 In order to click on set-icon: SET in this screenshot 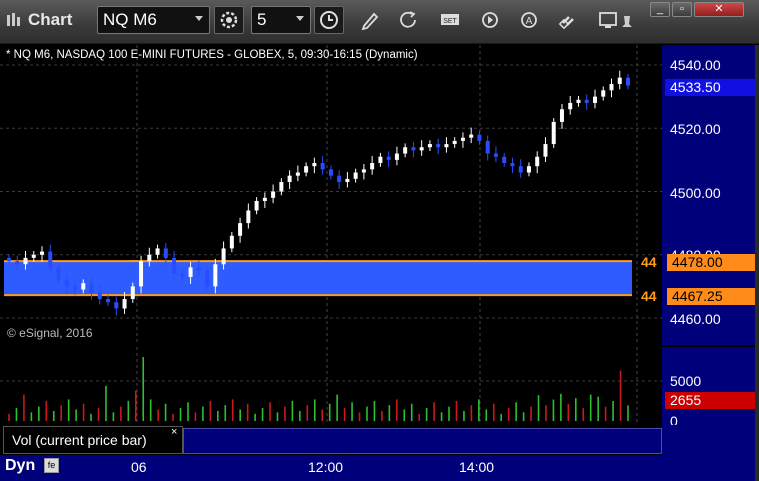, I will do `click(450, 20)`.